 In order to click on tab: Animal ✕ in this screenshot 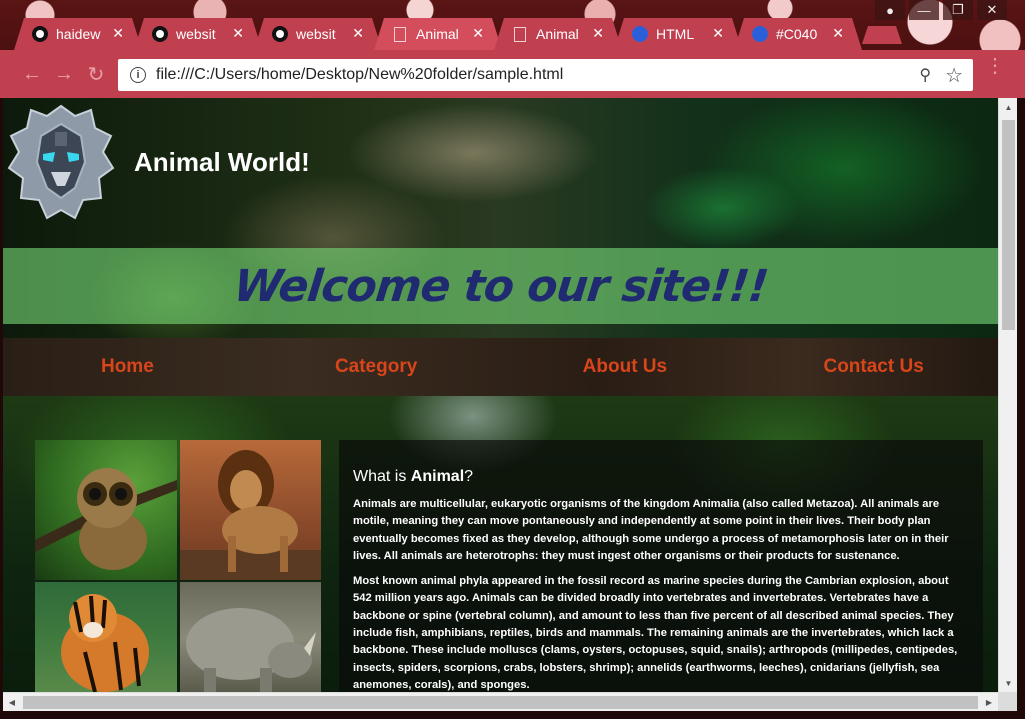, I will do `click(558, 34)`.